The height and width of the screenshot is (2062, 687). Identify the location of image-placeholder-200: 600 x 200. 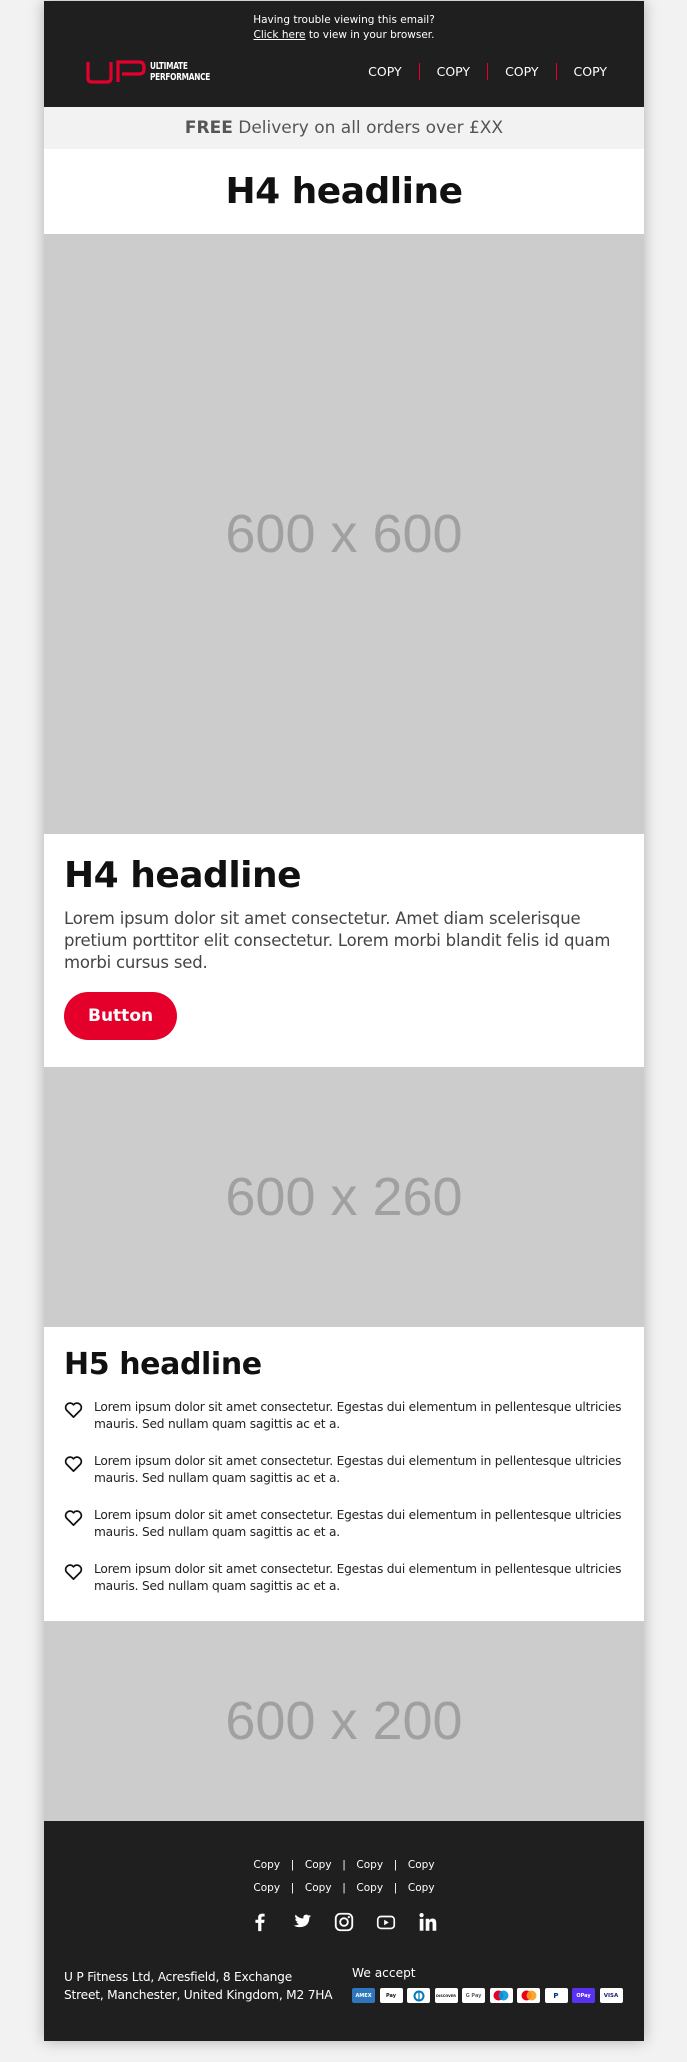
(344, 1721).